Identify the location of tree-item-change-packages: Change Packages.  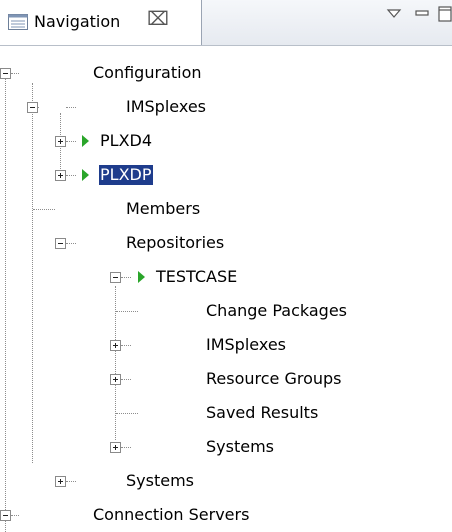
(276, 311).